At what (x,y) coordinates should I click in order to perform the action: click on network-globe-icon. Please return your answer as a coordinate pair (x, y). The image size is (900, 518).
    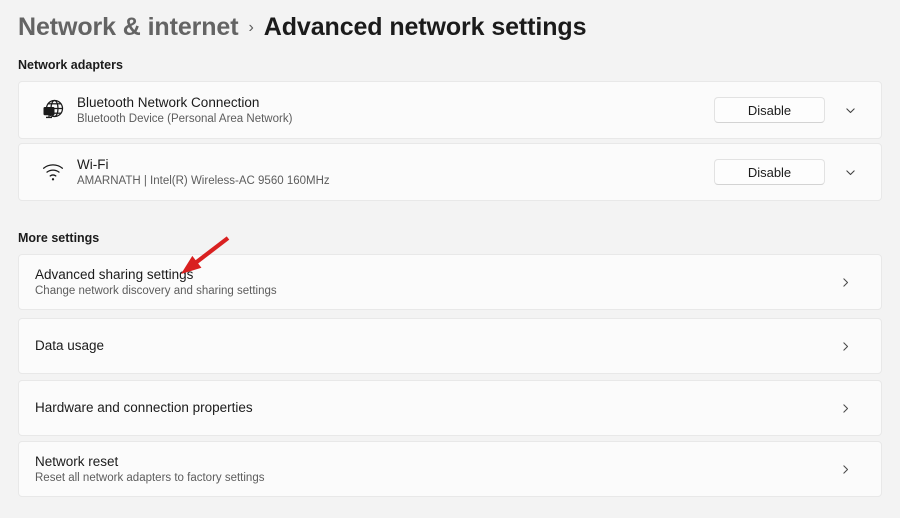
    Looking at the image, I should click on (53, 110).